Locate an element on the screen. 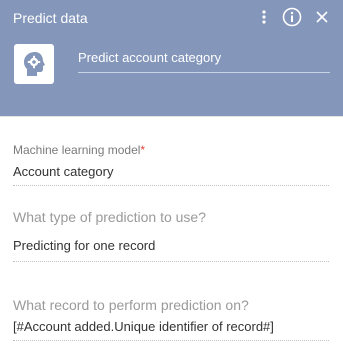  panel-title: Predict data is located at coordinates (50, 18).